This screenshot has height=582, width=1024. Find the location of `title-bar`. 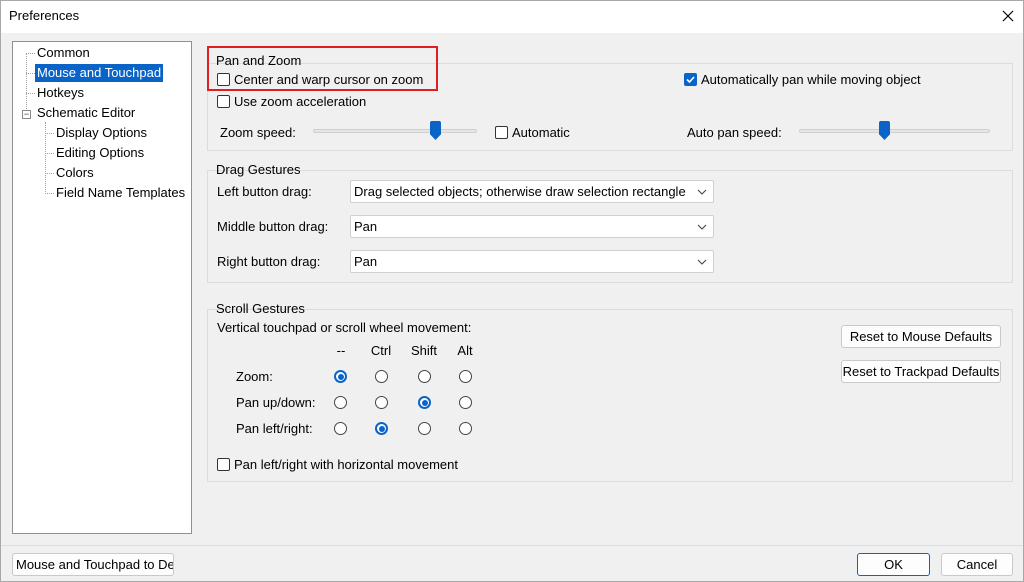

title-bar is located at coordinates (512, 16).